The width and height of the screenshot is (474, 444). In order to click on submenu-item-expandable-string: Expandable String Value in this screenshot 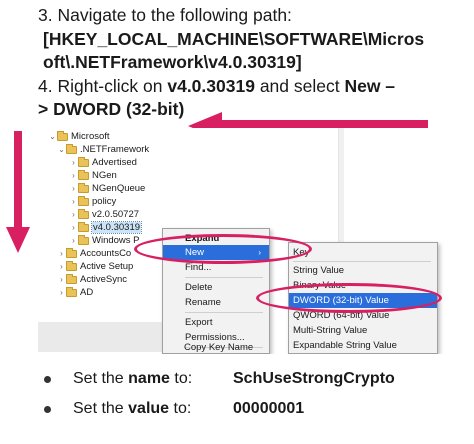, I will do `click(363, 345)`.